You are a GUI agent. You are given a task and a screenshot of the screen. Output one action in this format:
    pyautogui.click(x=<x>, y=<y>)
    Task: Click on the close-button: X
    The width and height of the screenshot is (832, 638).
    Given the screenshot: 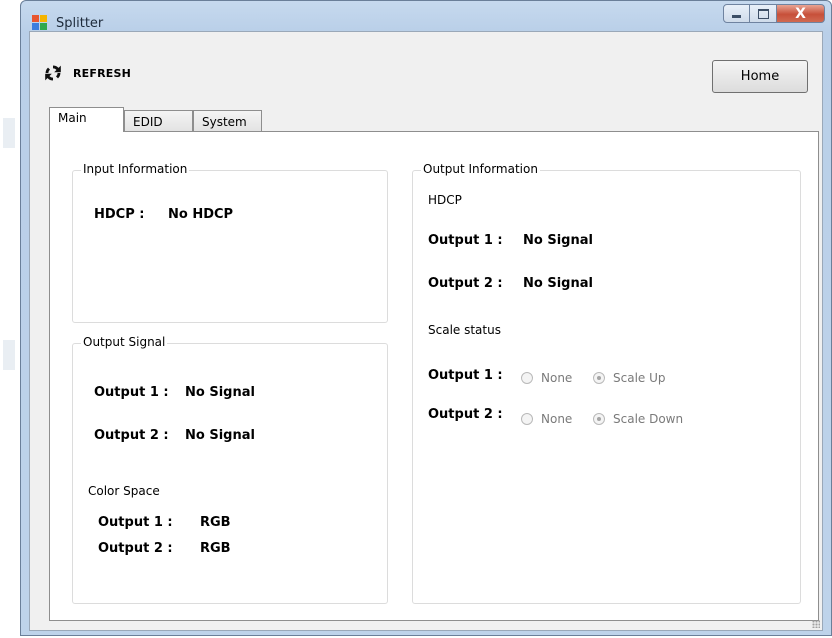 What is the action you would take?
    pyautogui.click(x=801, y=13)
    